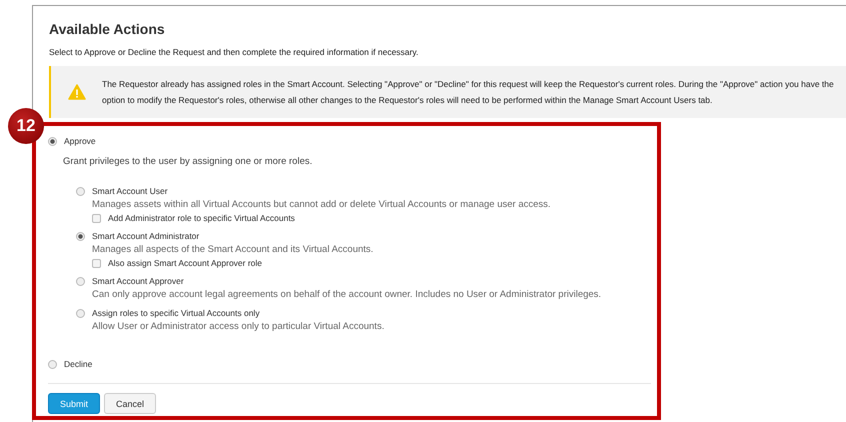 The image size is (846, 422). I want to click on role-description: Manages all aspects of the Smart Account and its Virtual Accounts., so click(233, 249).